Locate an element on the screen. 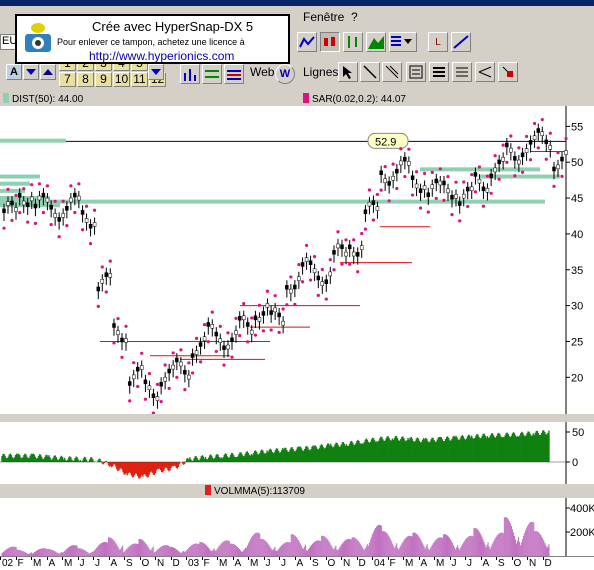 Image resolution: width=594 pixels, height=570 pixels. erase-tool is located at coordinates (508, 72).